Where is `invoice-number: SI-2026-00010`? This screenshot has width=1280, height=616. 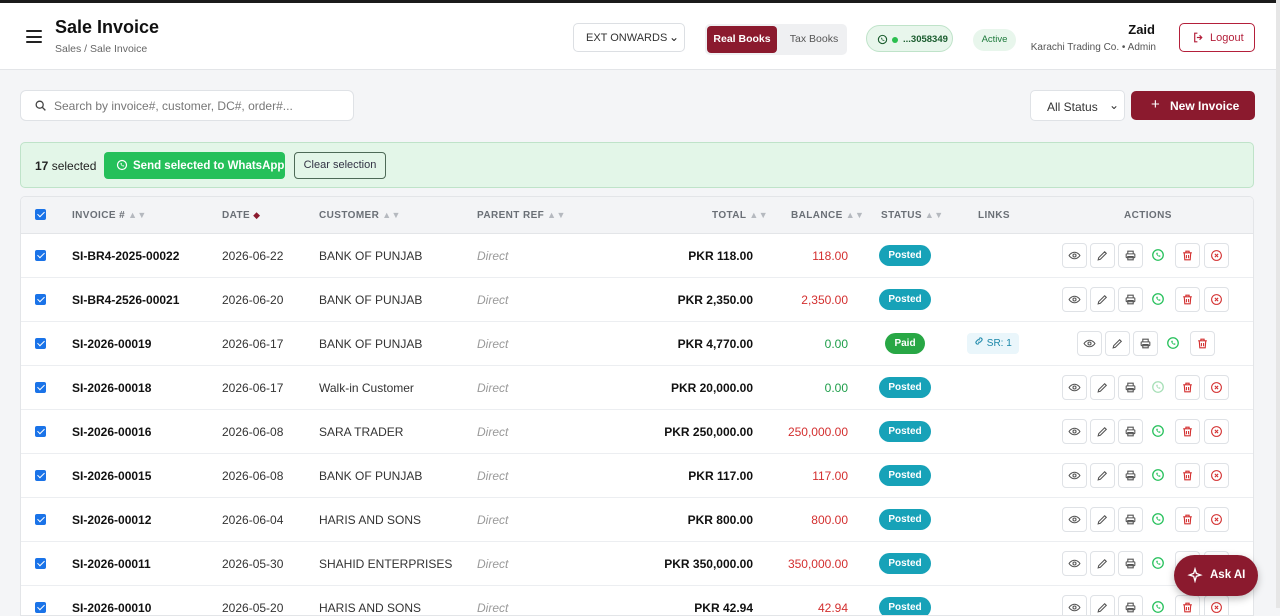
invoice-number: SI-2026-00010 is located at coordinates (111, 608).